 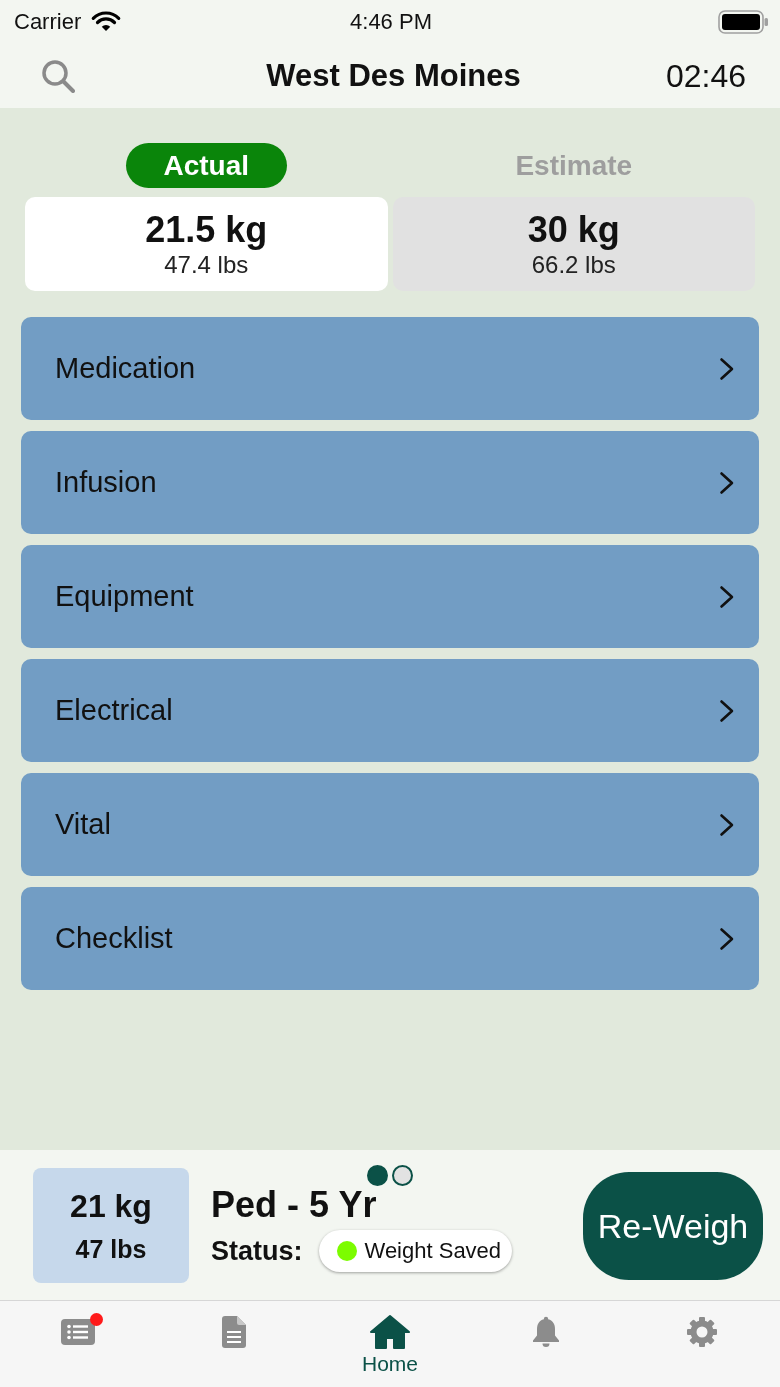 What do you see at coordinates (390, 938) in the screenshot?
I see `menu-row: Checklist` at bounding box center [390, 938].